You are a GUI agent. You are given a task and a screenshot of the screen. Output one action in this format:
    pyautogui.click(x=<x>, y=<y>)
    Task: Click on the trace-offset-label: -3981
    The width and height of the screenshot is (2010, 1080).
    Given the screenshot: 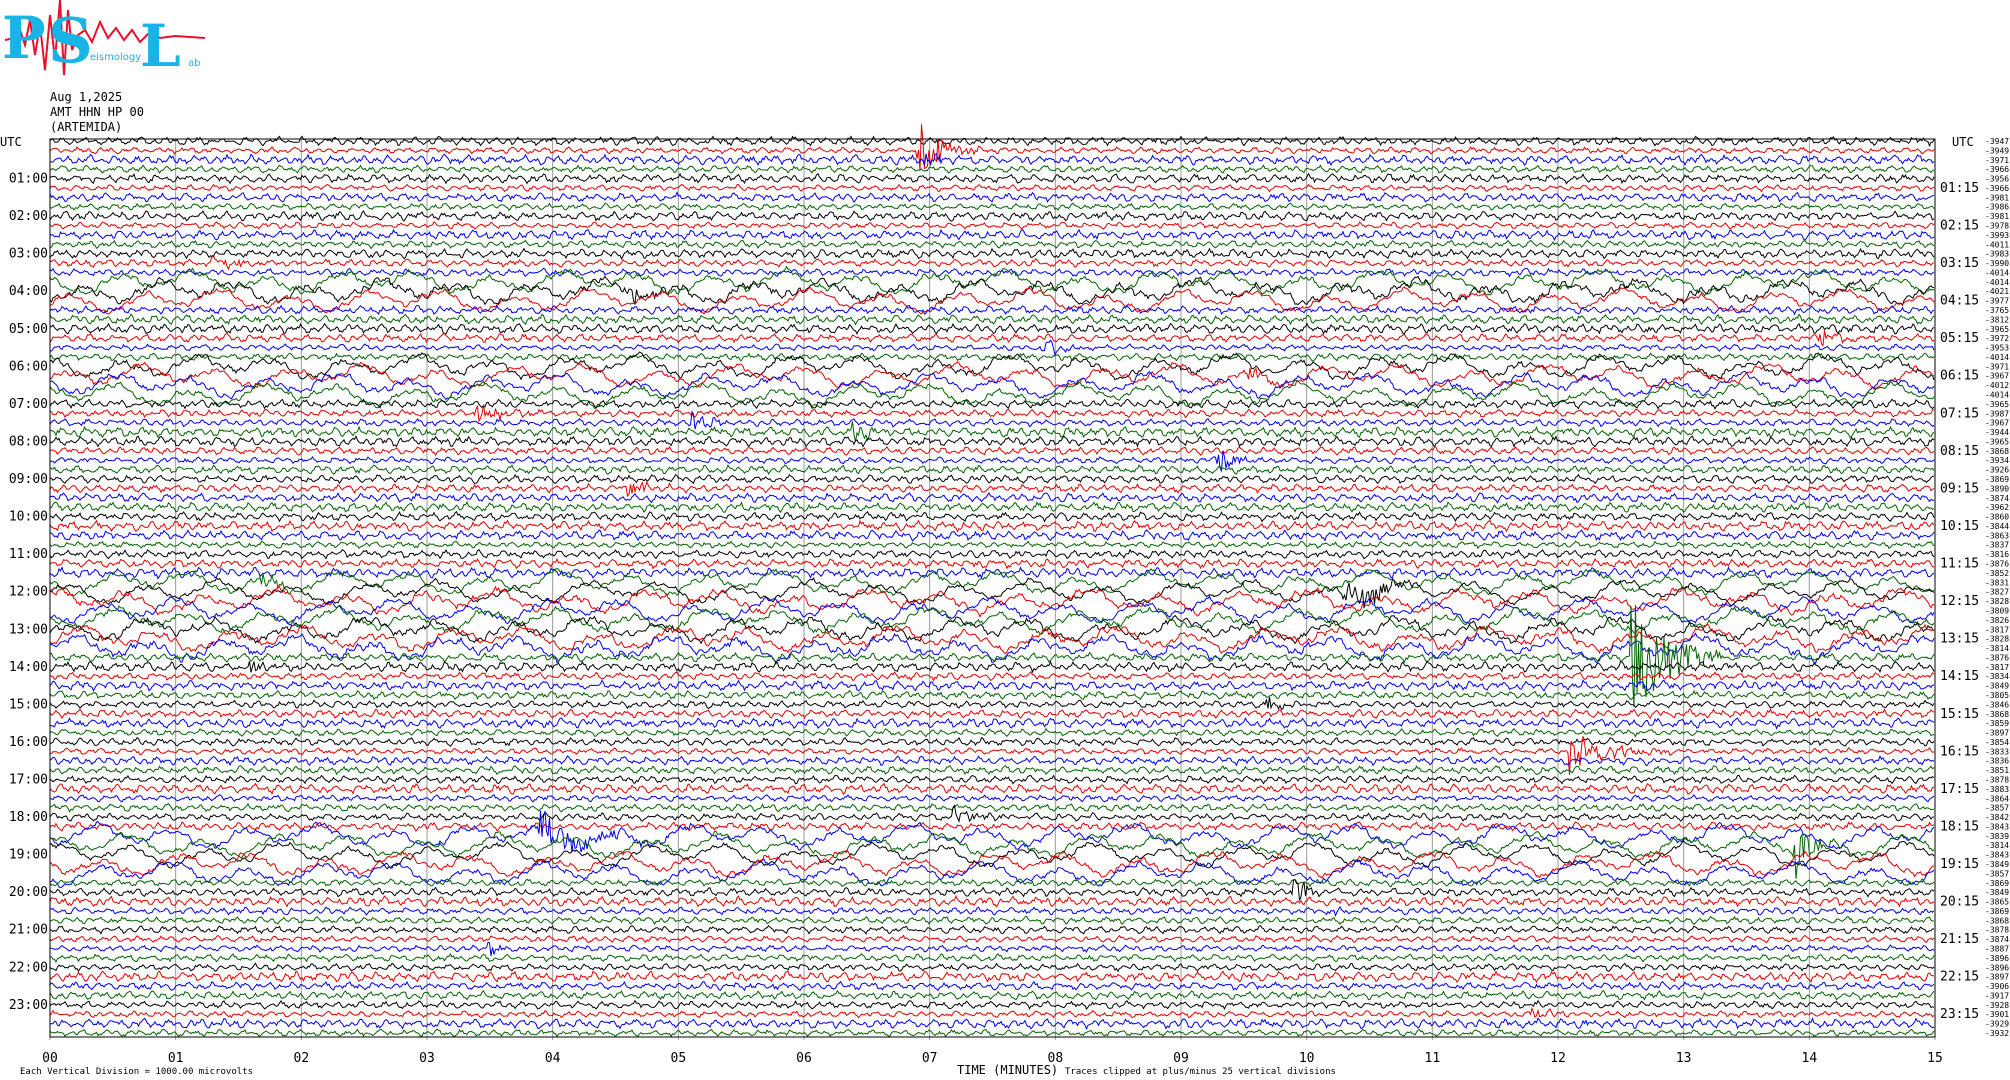 What is the action you would take?
    pyautogui.click(x=1997, y=197)
    